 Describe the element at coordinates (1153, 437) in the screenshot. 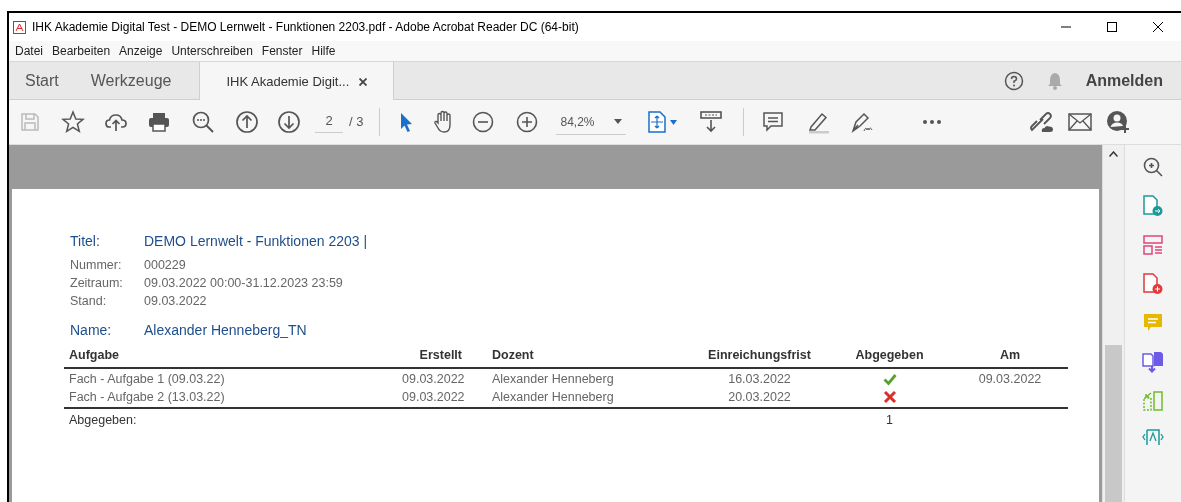

I see `convert-pdf-icon` at that location.